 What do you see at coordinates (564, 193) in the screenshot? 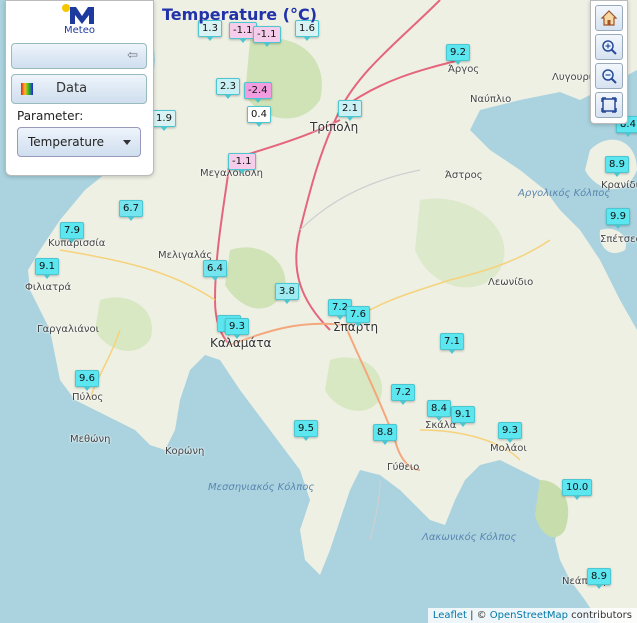
I see `sea-label: Αργολικός Κόλπος` at bounding box center [564, 193].